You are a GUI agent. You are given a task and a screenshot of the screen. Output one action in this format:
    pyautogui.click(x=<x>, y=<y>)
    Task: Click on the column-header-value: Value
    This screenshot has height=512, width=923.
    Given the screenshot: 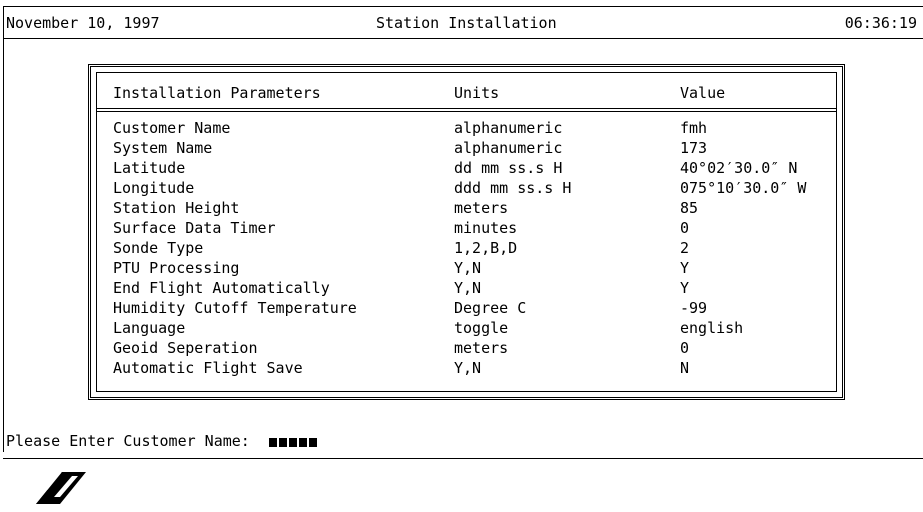 What is the action you would take?
    pyautogui.click(x=703, y=93)
    